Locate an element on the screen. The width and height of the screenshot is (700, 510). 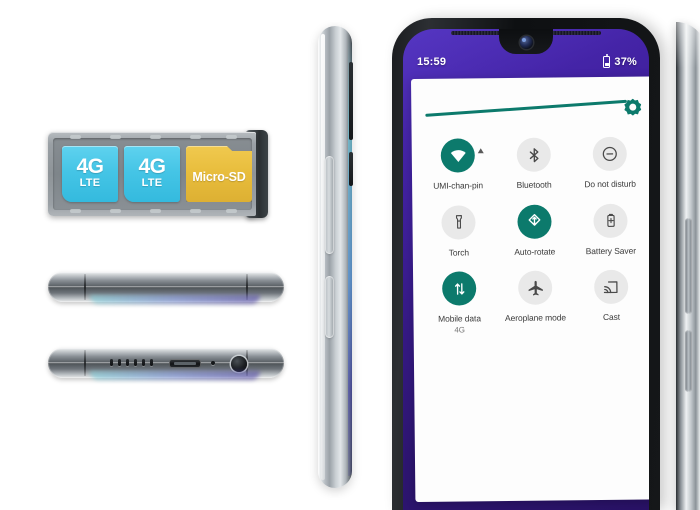
quick-tile-wifi: UMI-chan-pin is located at coordinates (458, 164).